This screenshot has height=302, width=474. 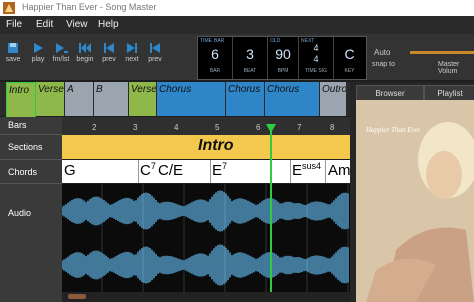 What do you see at coordinates (250, 54) in the screenshot?
I see `beat-value: 3` at bounding box center [250, 54].